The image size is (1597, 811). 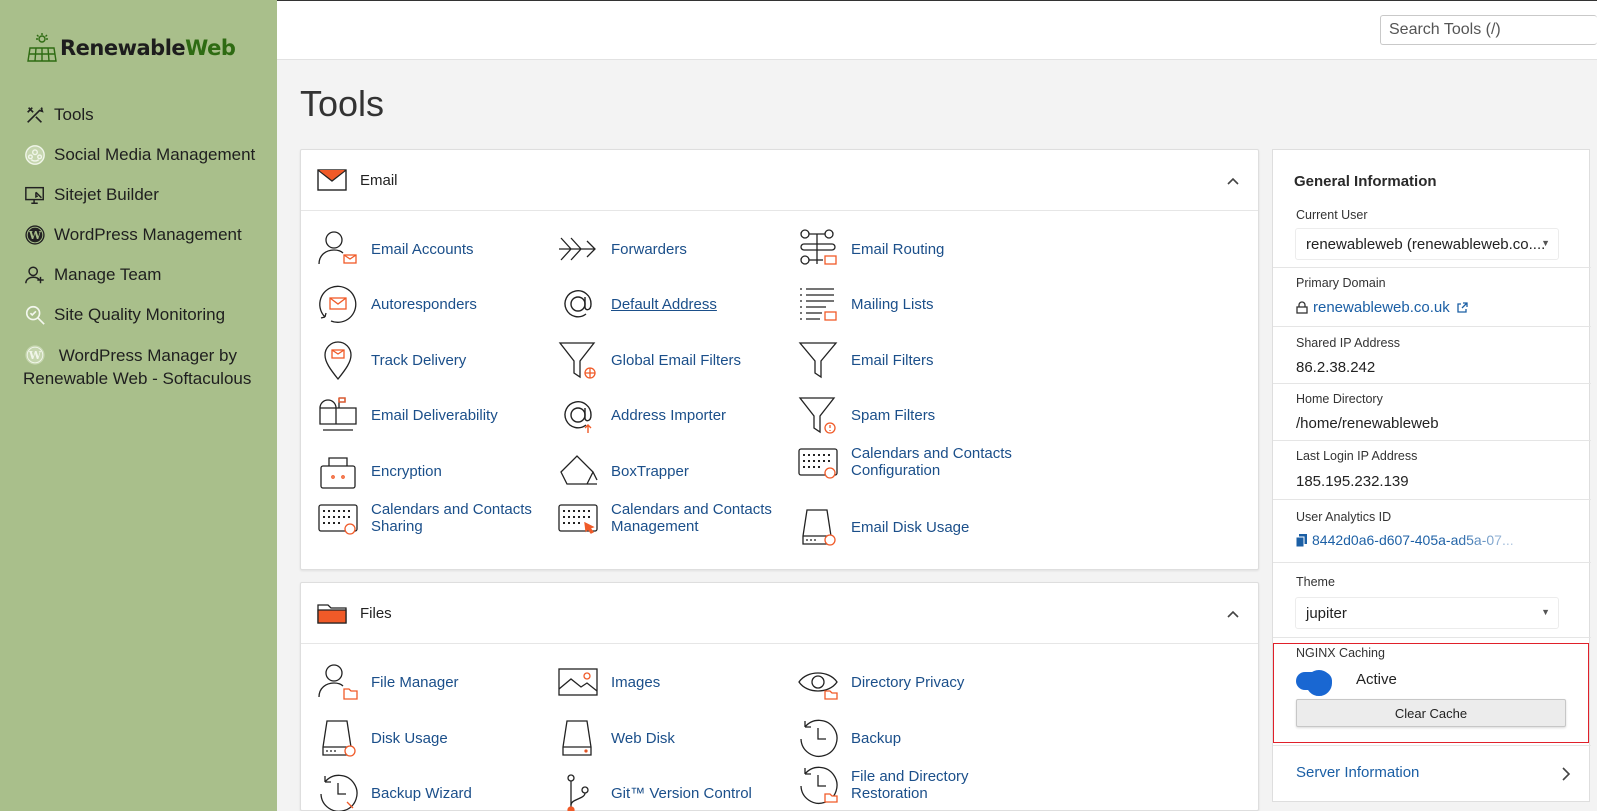 I want to click on last-login-label: Last Login IP Address, so click(x=1357, y=456).